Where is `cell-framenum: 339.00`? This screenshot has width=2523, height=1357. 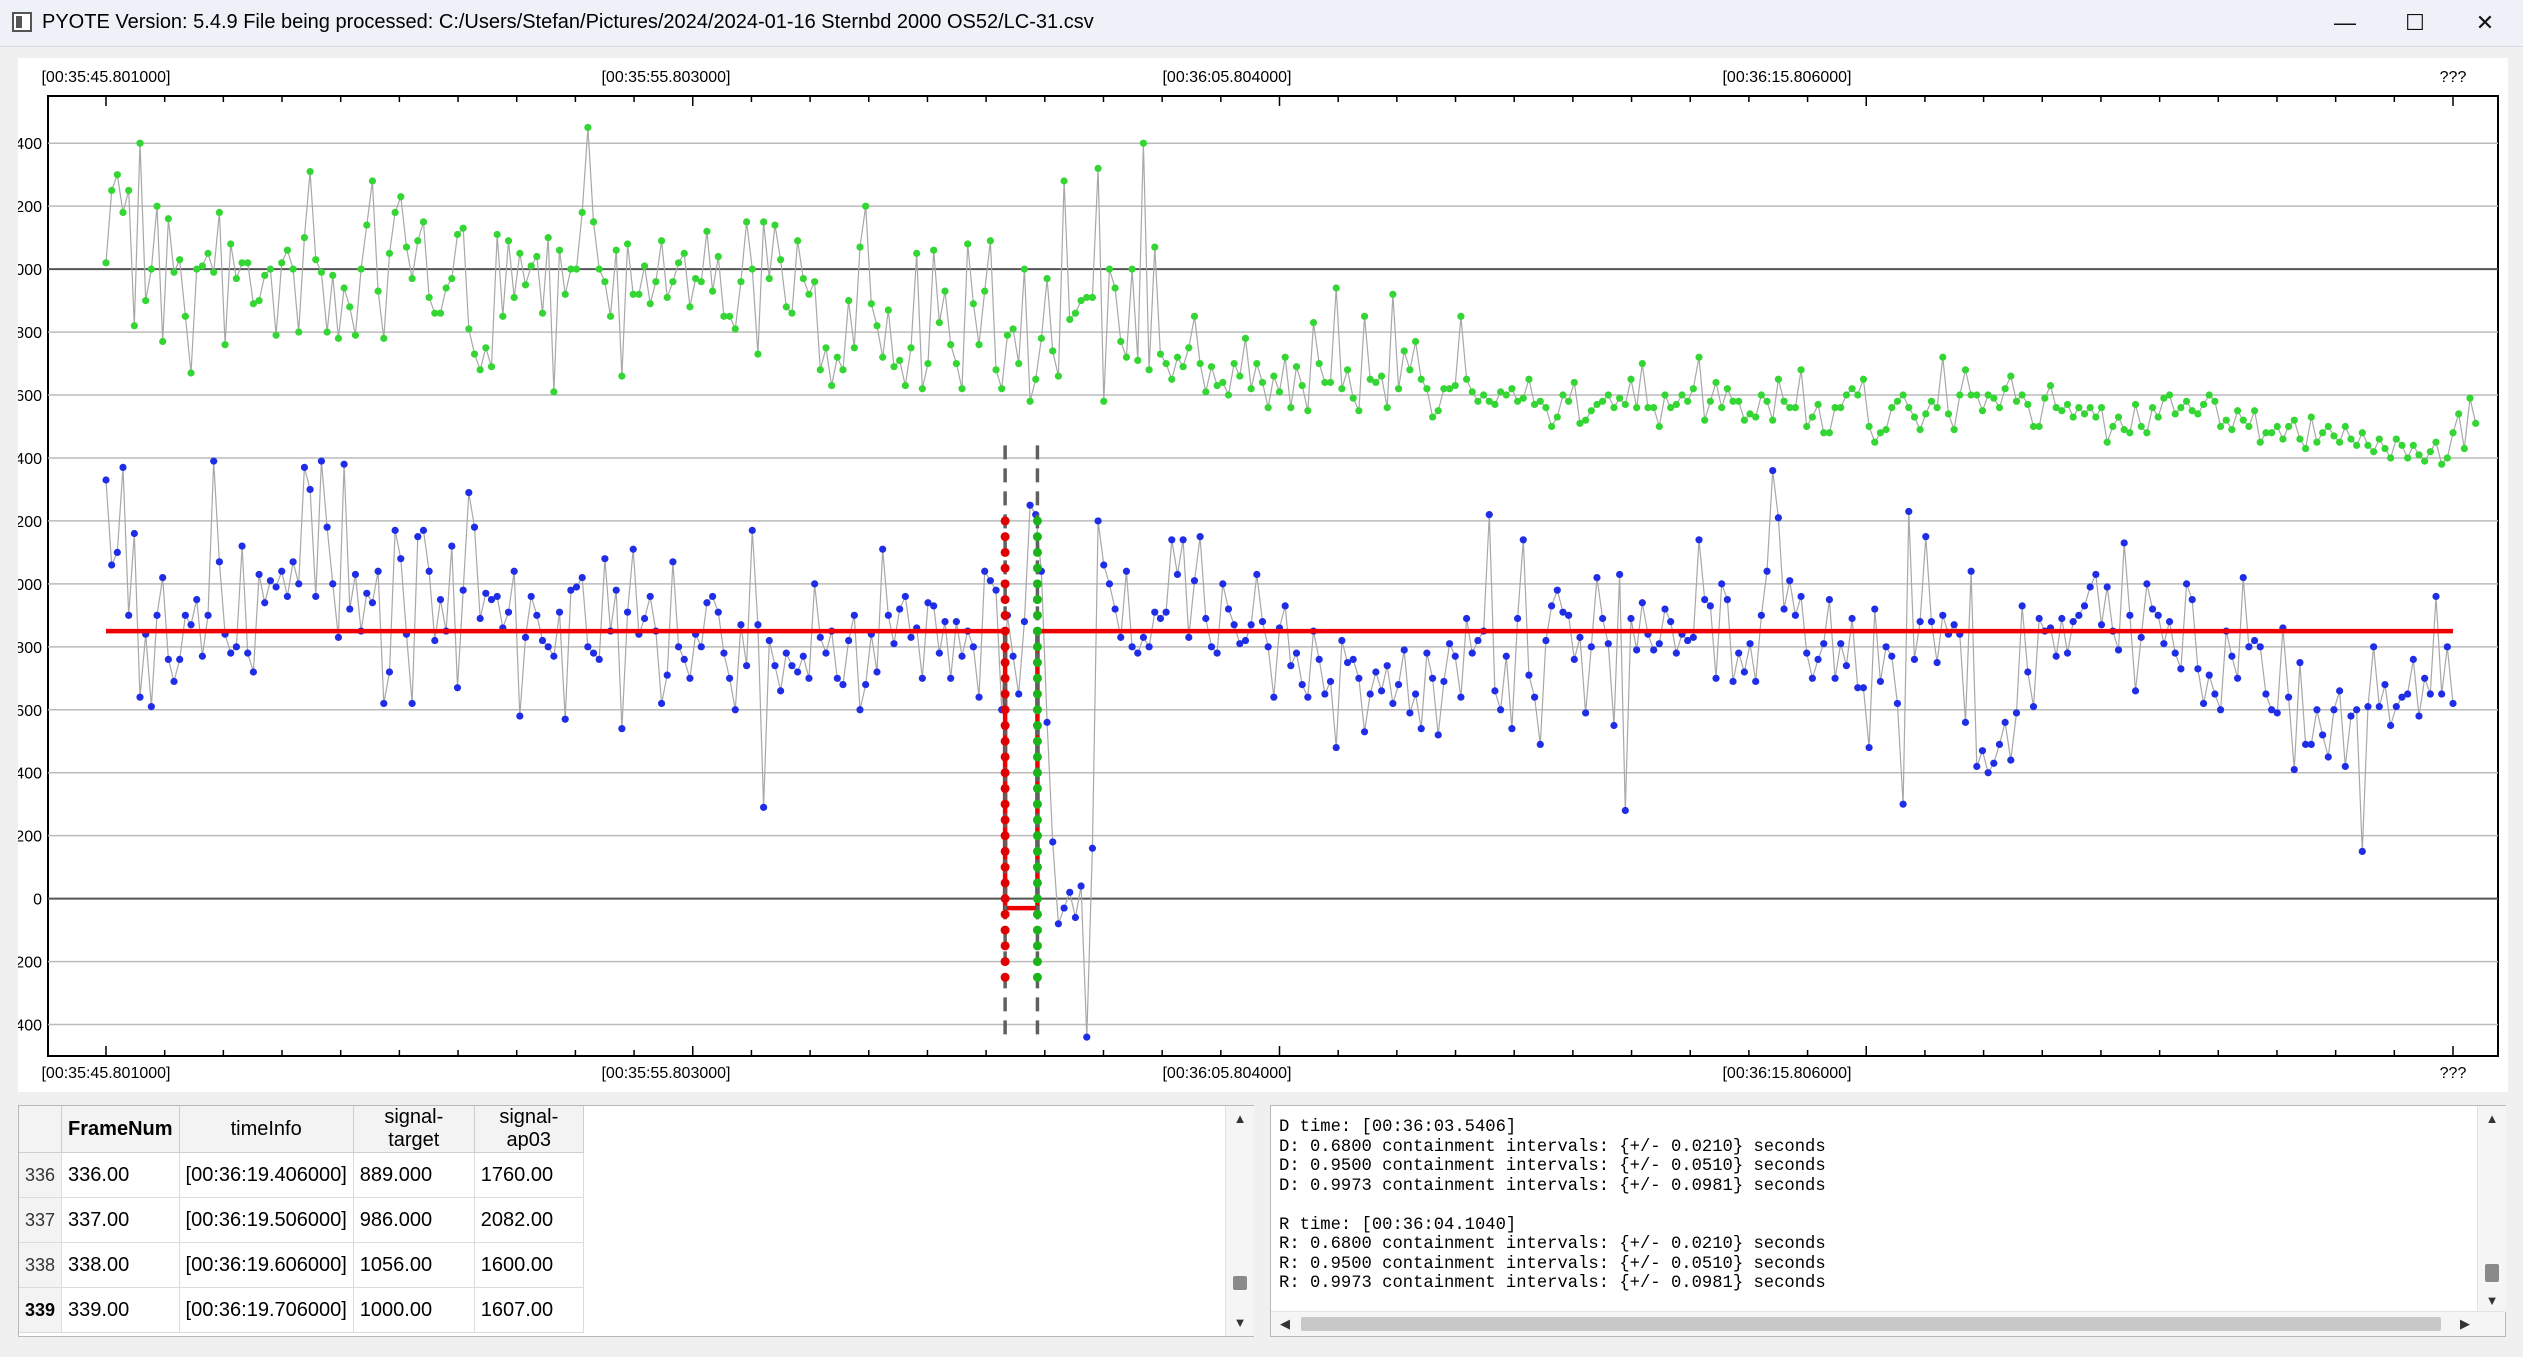
cell-framenum: 339.00 is located at coordinates (120, 1310).